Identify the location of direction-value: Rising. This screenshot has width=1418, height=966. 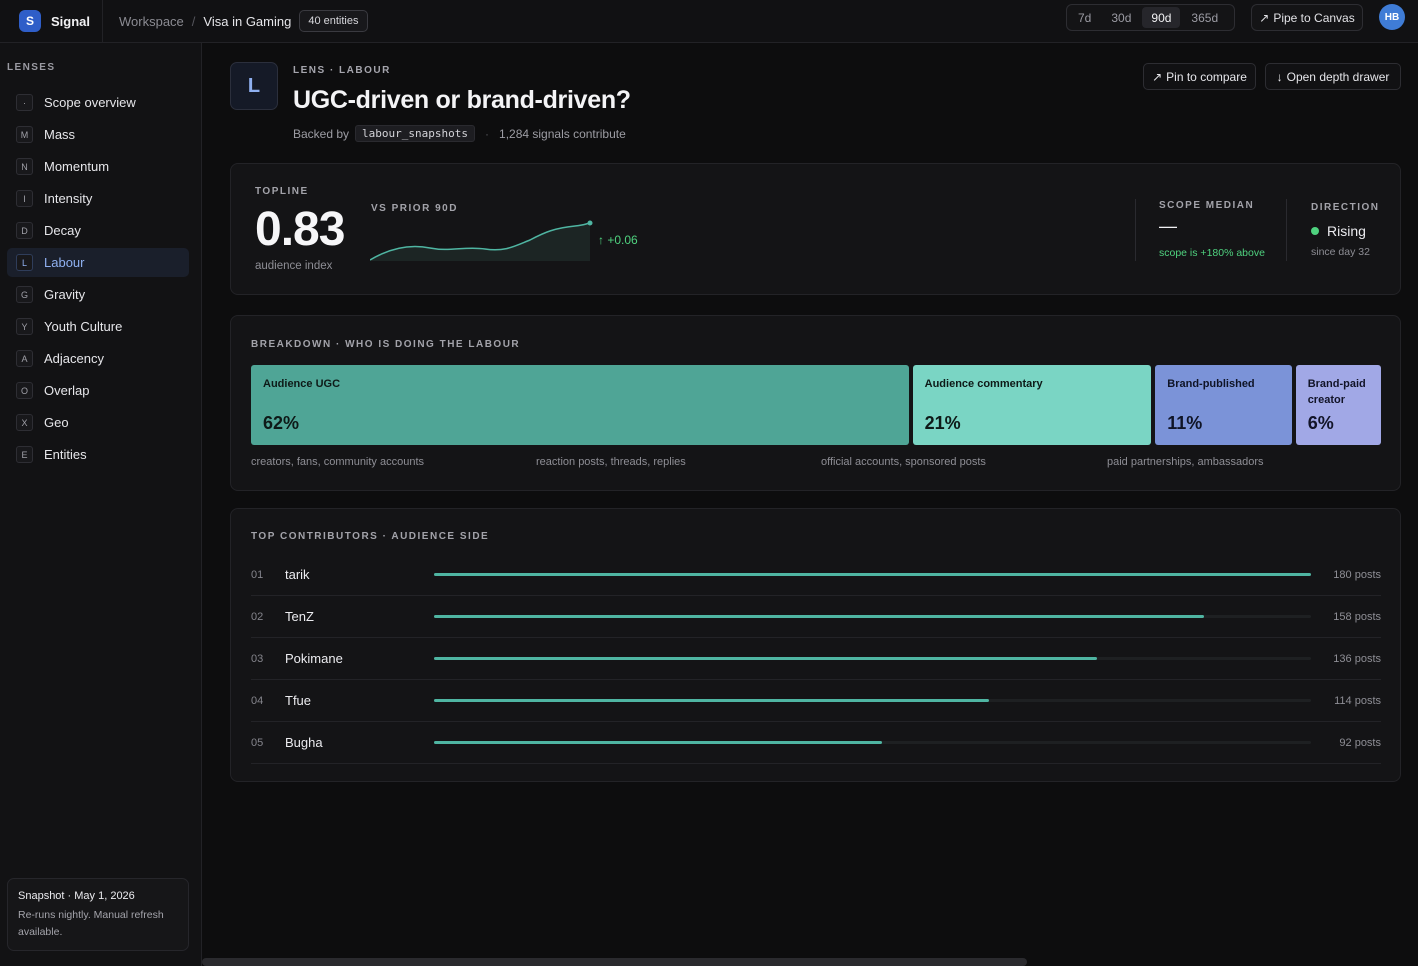
(1346, 231).